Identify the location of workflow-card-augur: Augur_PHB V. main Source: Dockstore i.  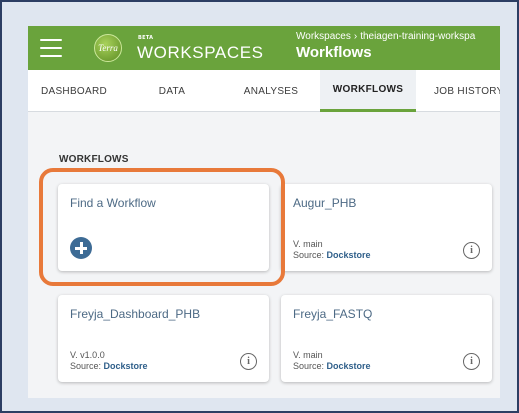
(386, 227).